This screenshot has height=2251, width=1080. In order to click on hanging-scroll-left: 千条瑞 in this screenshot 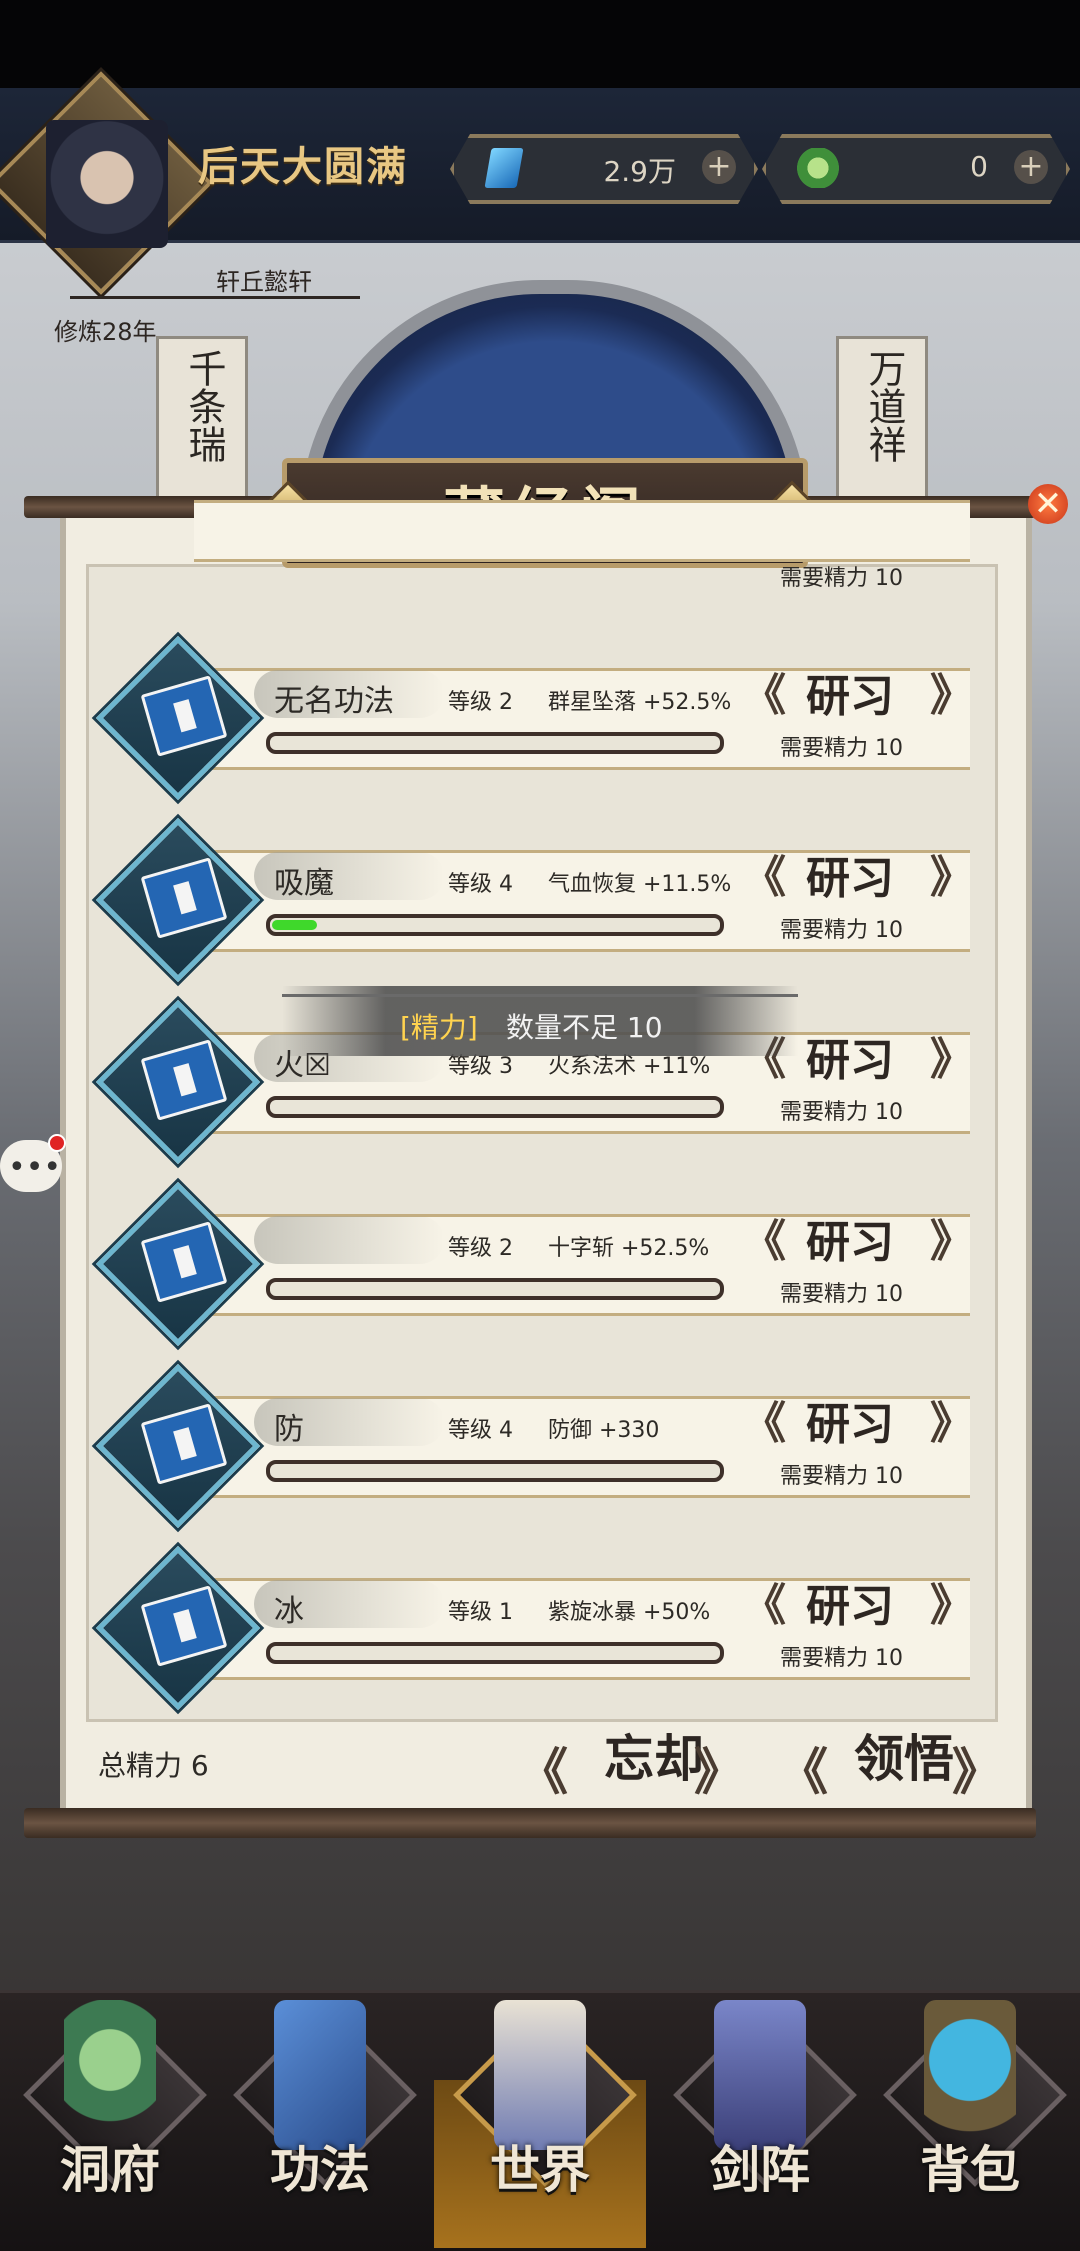, I will do `click(202, 419)`.